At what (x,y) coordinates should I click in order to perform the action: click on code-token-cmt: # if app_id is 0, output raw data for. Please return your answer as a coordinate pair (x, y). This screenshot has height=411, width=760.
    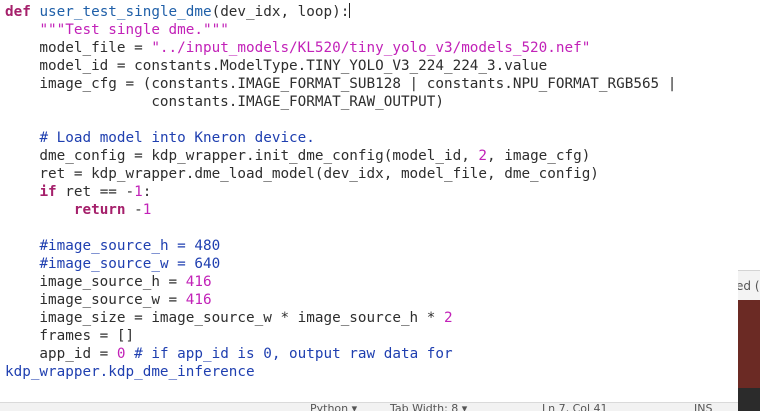
    Looking at the image, I should click on (293, 354).